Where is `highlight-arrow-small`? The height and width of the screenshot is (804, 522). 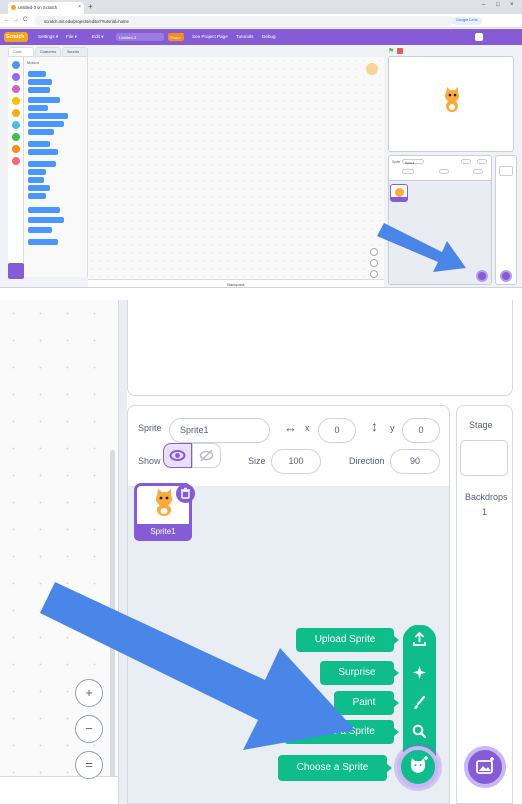 highlight-arrow-small is located at coordinates (421, 247).